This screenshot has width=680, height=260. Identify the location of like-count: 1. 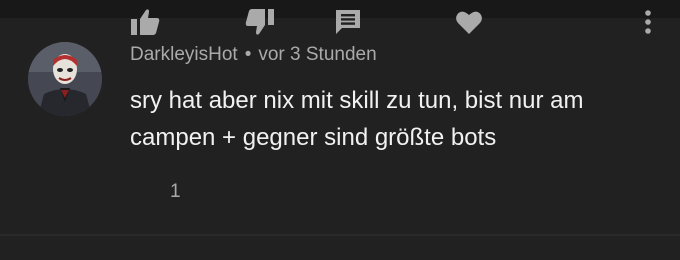
(175, 191).